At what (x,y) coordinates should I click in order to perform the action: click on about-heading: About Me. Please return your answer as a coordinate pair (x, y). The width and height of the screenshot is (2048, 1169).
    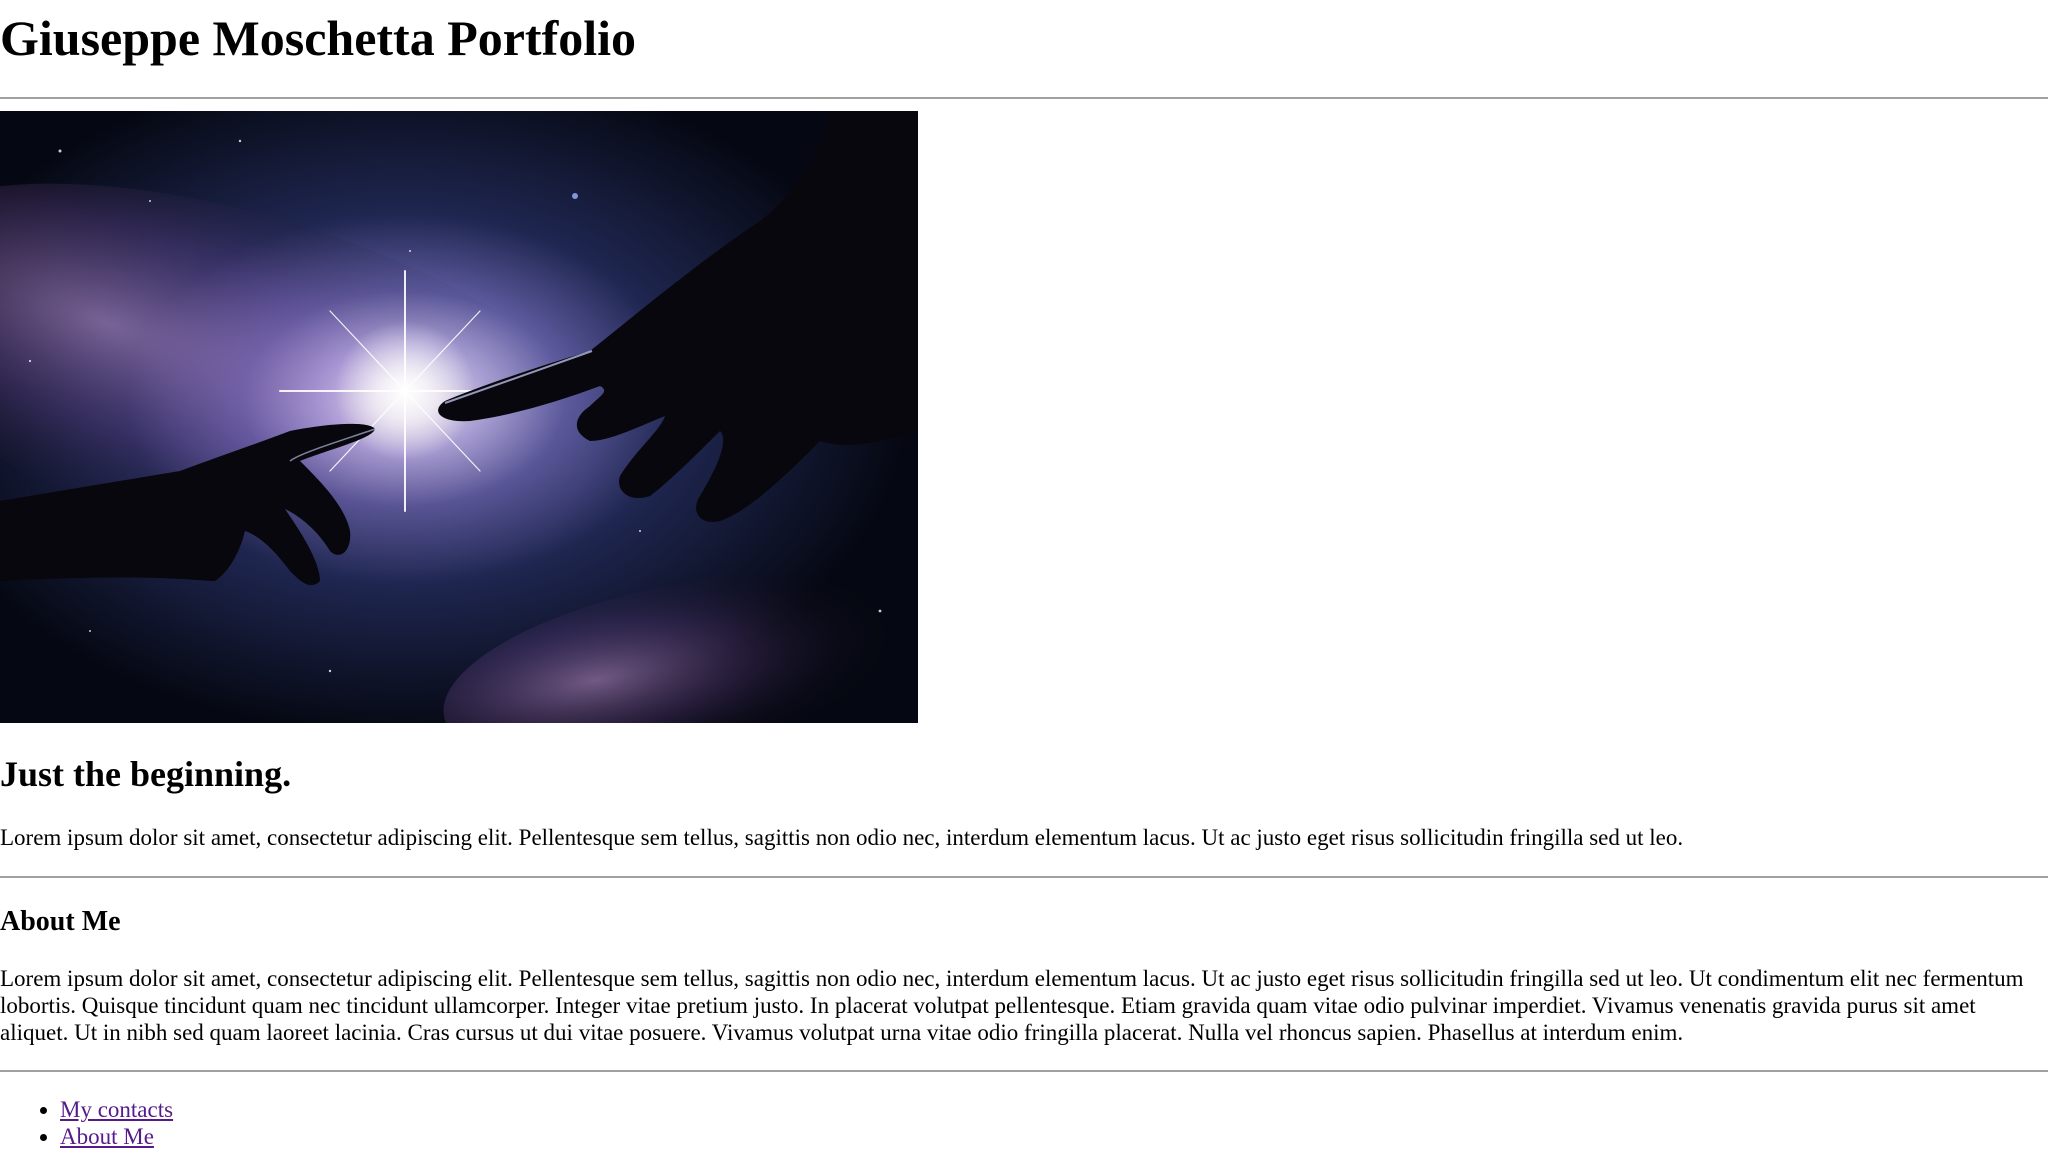
    Looking at the image, I should click on (60, 921).